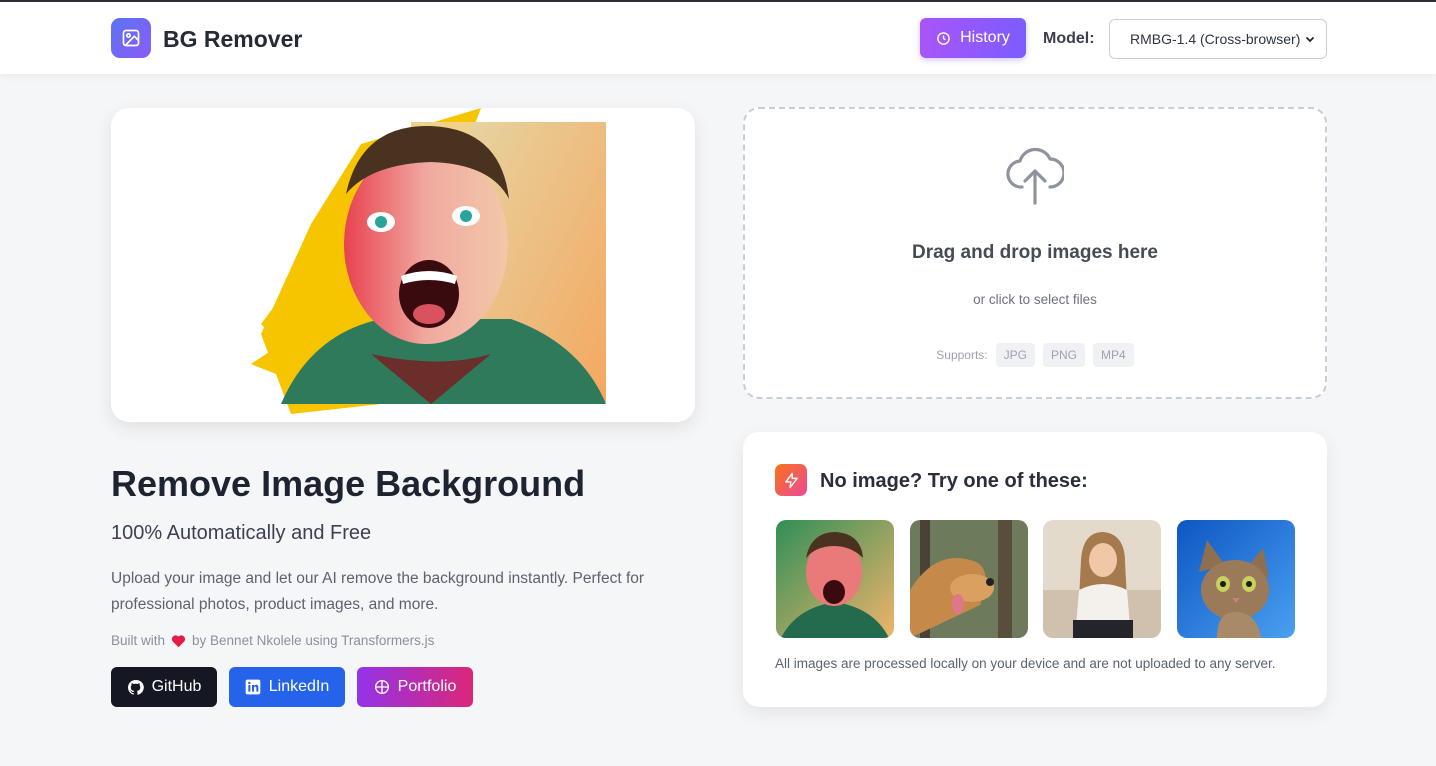 This screenshot has width=1436, height=766. I want to click on sample-cat-photo, so click(1236, 579).